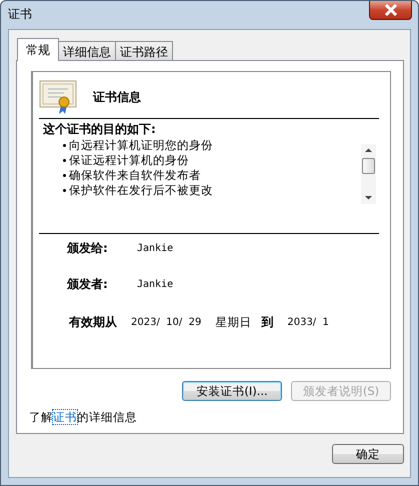 The width and height of the screenshot is (419, 486). Describe the element at coordinates (166, 322) in the screenshot. I see `valid-from-date: 2023/ 10/ 29` at that location.